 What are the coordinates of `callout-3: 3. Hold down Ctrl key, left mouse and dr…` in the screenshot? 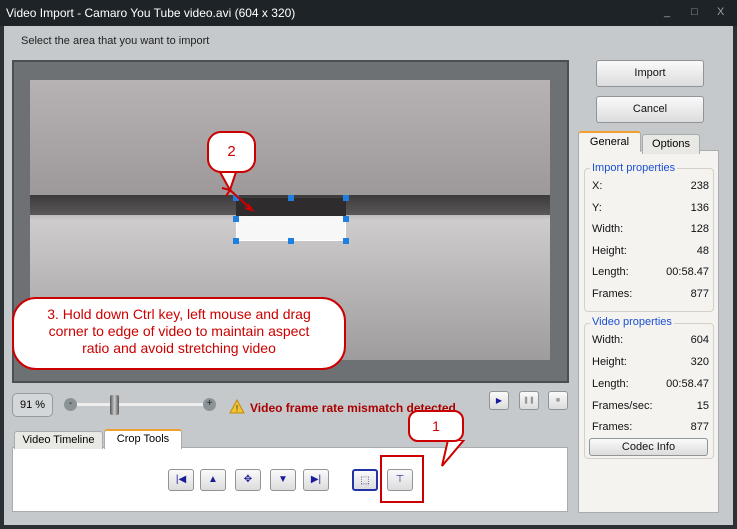 It's located at (179, 333).